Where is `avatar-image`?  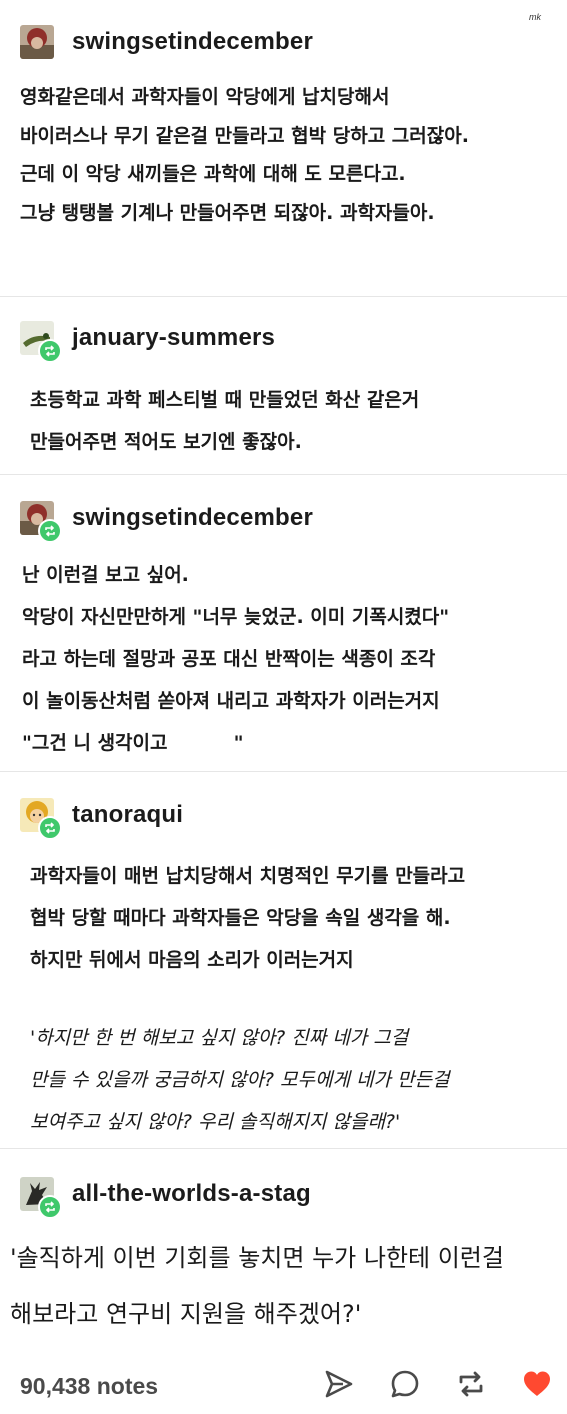 avatar-image is located at coordinates (37, 42).